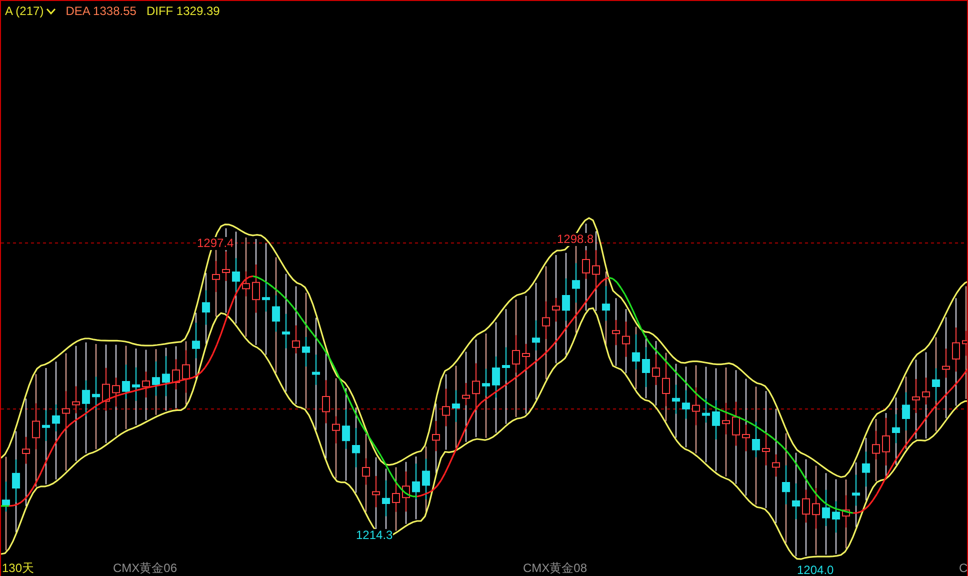 This screenshot has width=968, height=576. What do you see at coordinates (555, 568) in the screenshot?
I see `contract-label: CMX黄金08` at bounding box center [555, 568].